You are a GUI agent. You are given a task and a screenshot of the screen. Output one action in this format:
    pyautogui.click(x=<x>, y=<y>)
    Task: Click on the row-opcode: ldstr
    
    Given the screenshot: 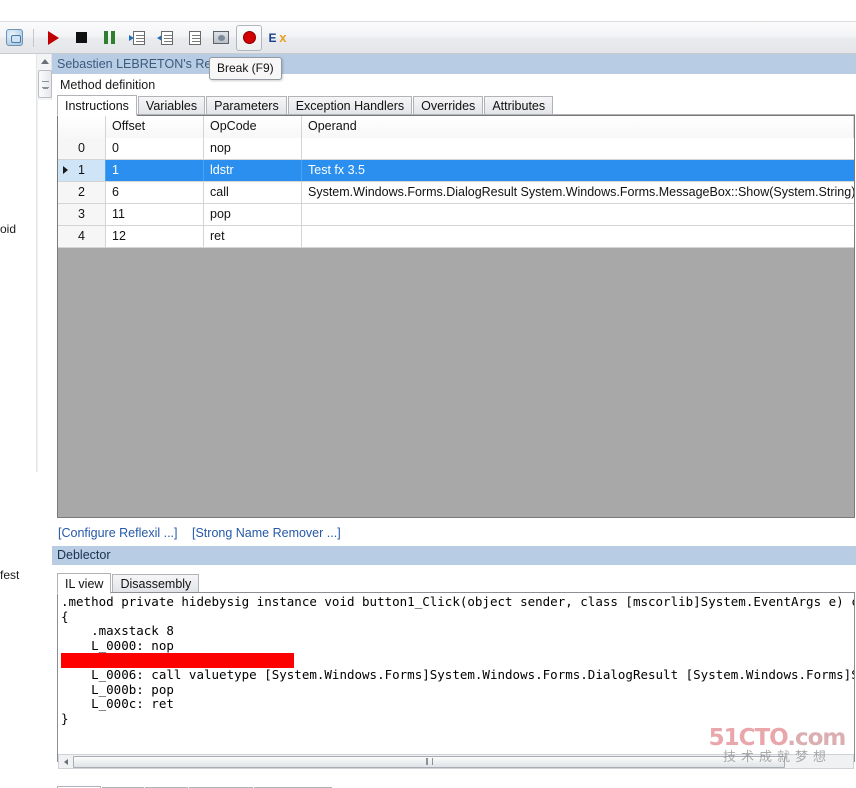 What is the action you would take?
    pyautogui.click(x=253, y=170)
    